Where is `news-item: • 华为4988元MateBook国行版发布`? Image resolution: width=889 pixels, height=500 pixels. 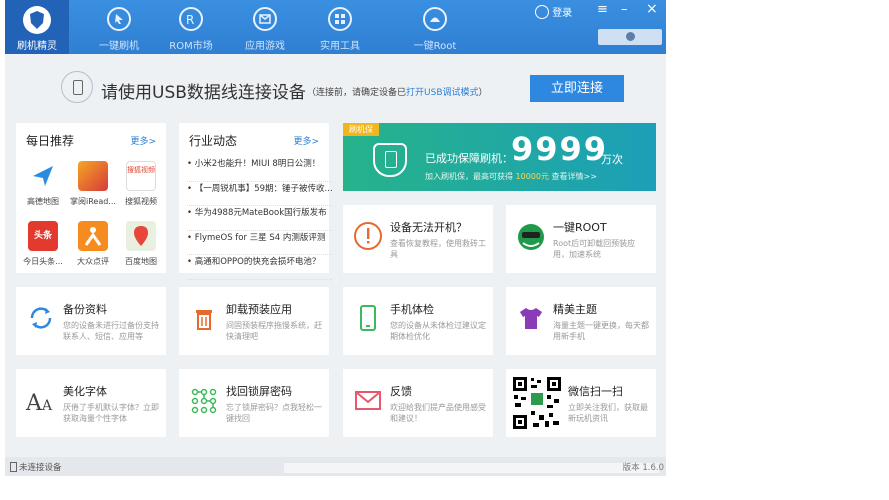
news-item: • 华为4988元MateBook国行版发布 is located at coordinates (259, 218).